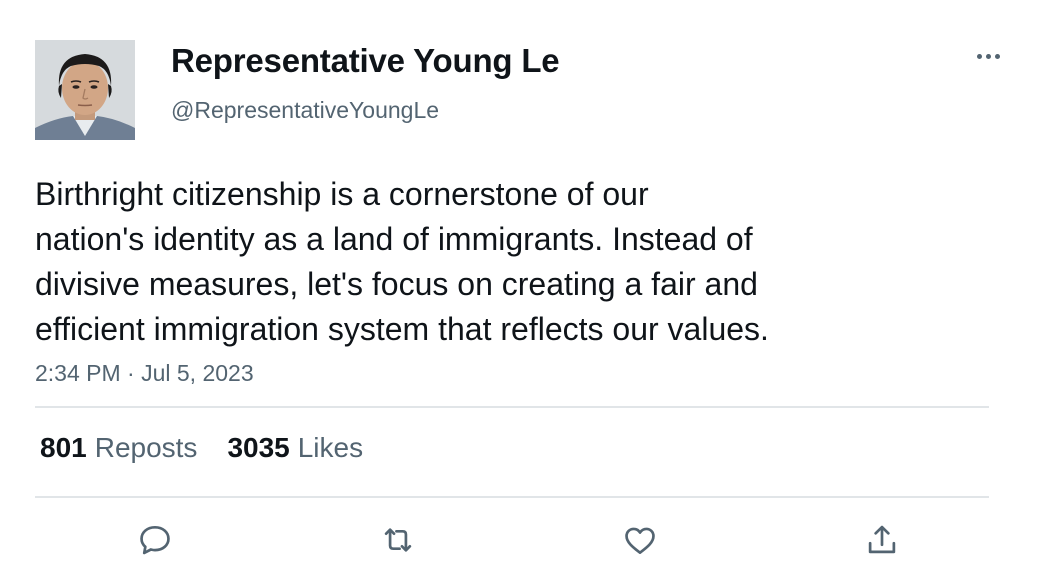 The width and height of the screenshot is (1050, 570). I want to click on repost-button, so click(398, 540).